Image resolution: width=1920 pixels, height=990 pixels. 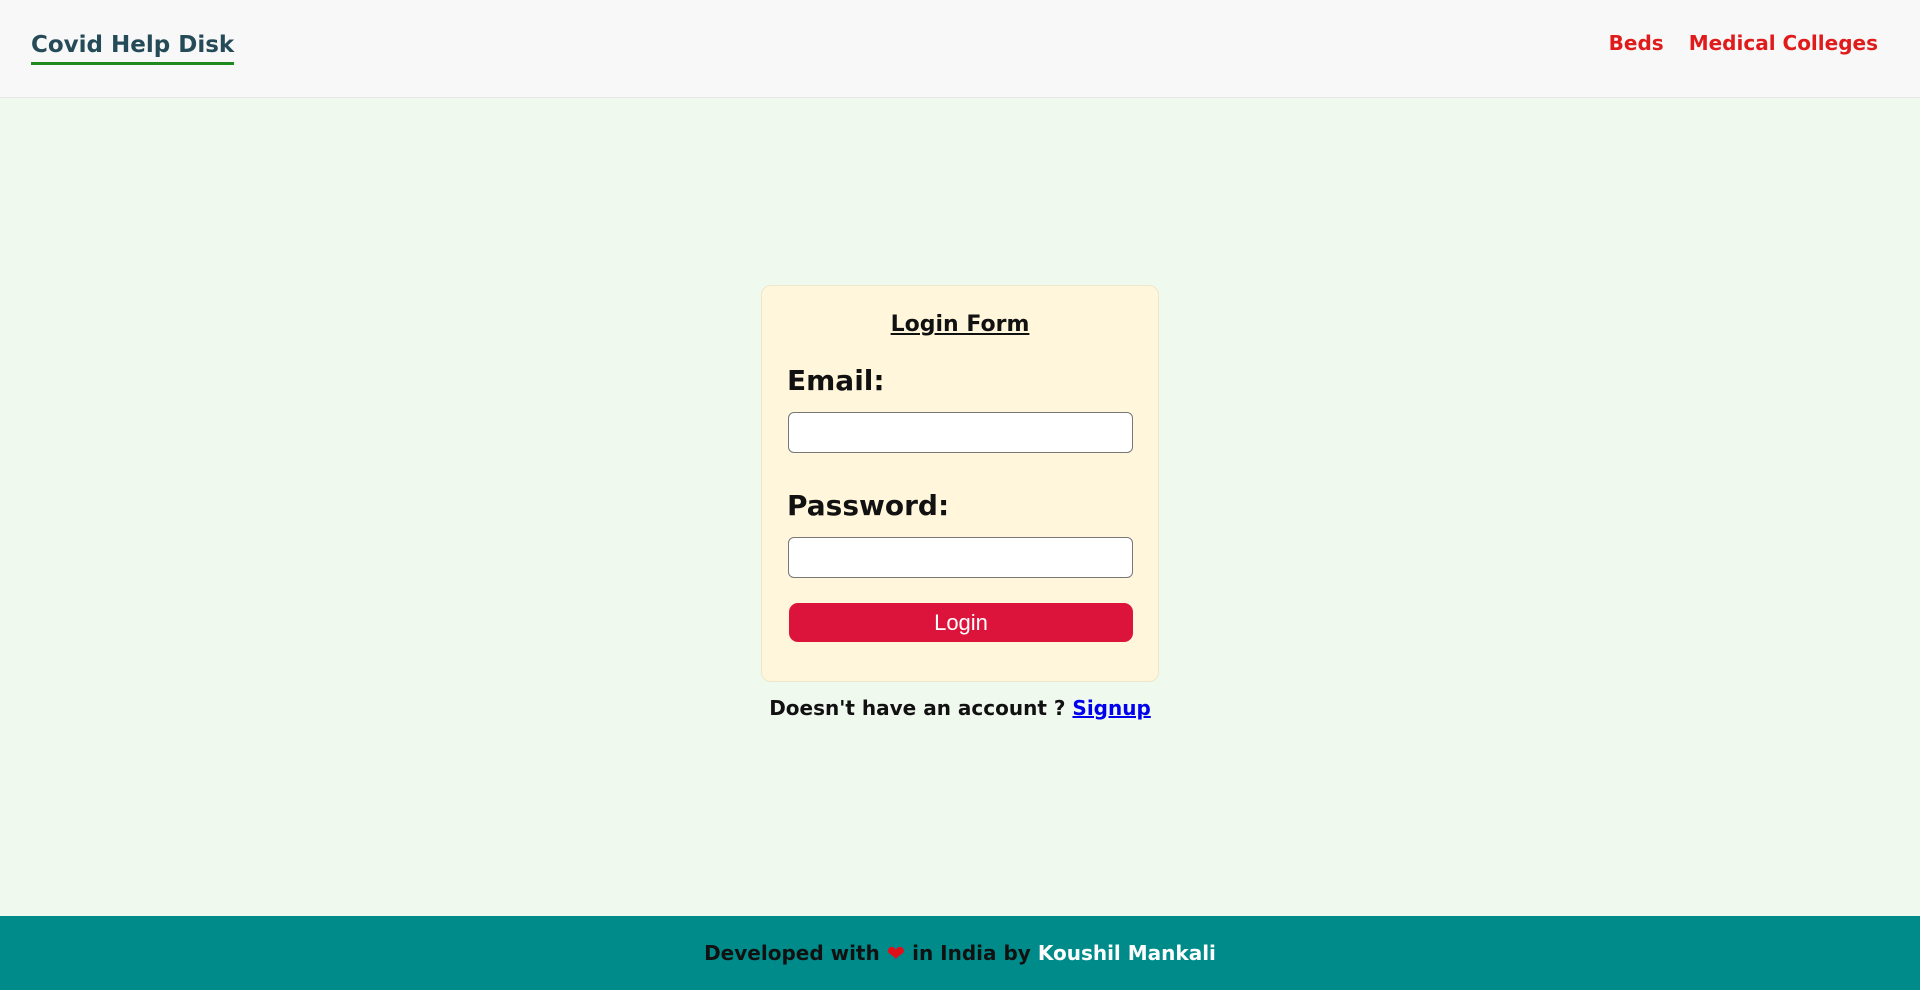 I want to click on author-link: Koushil Mankali, so click(x=1127, y=953).